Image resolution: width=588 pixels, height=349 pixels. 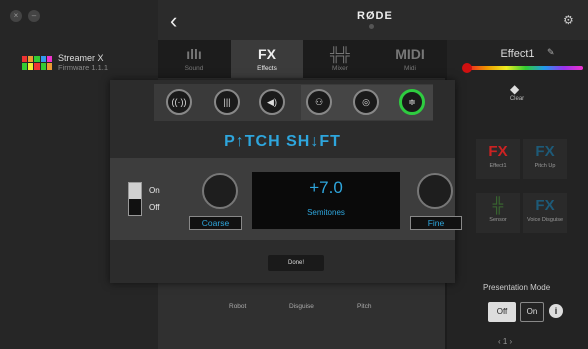 I want to click on waveform-icon: ıllı, so click(x=194, y=54).